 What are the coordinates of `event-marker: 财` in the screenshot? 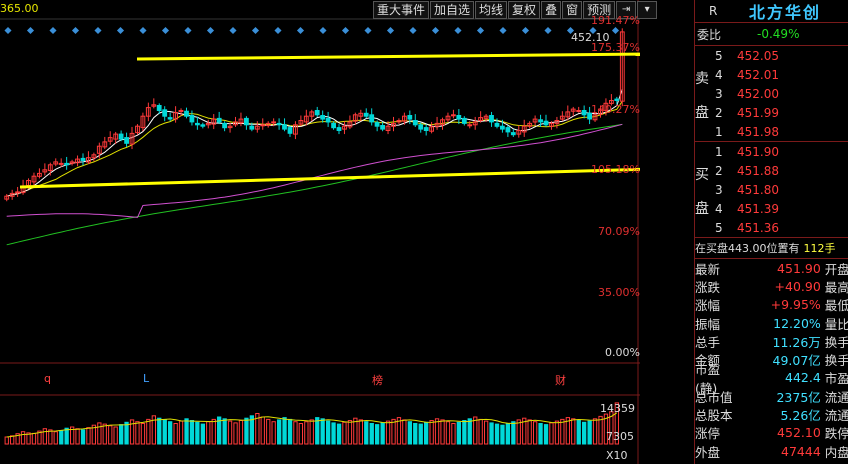 It's located at (560, 380).